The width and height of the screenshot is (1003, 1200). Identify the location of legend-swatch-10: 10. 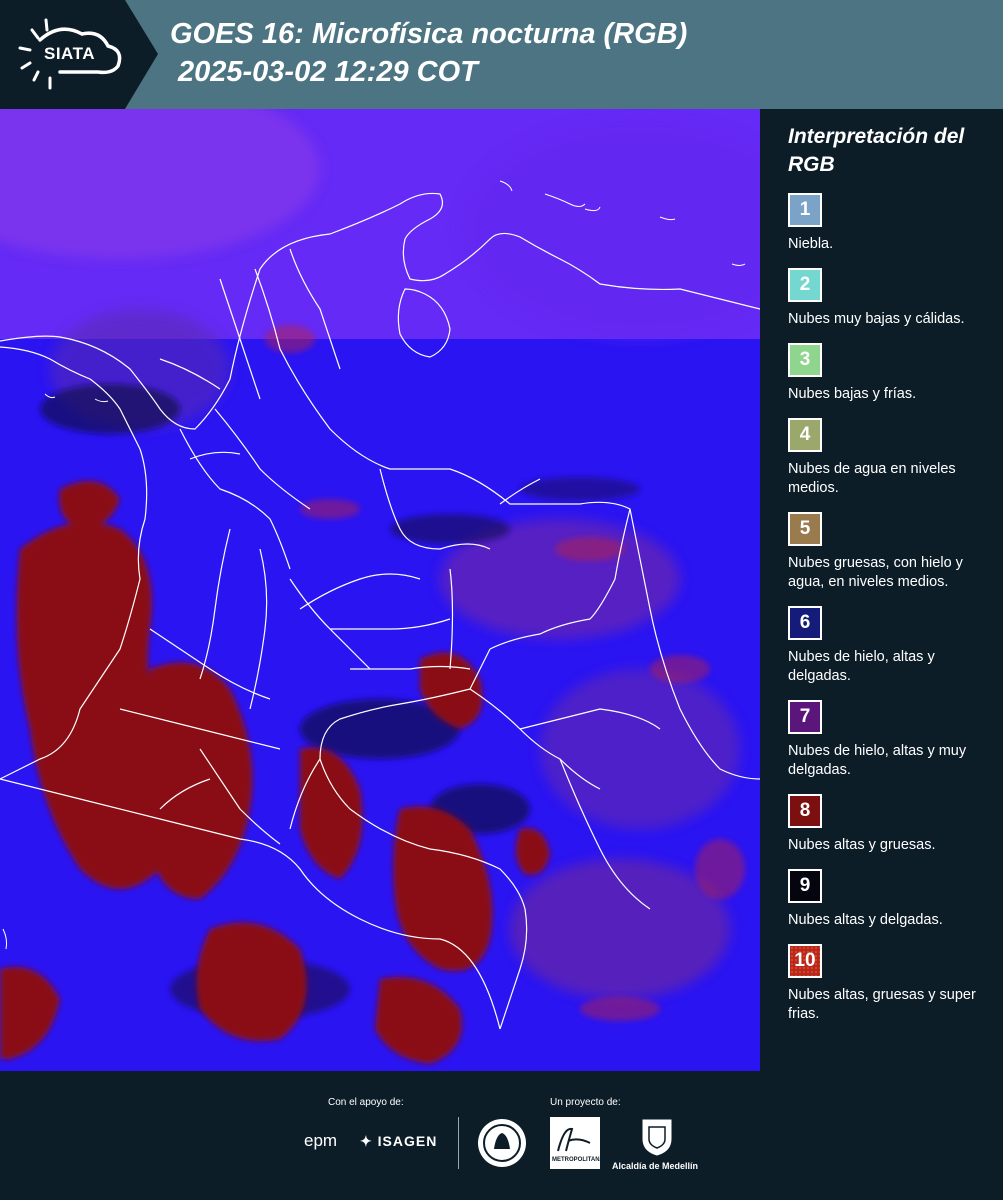
(805, 961).